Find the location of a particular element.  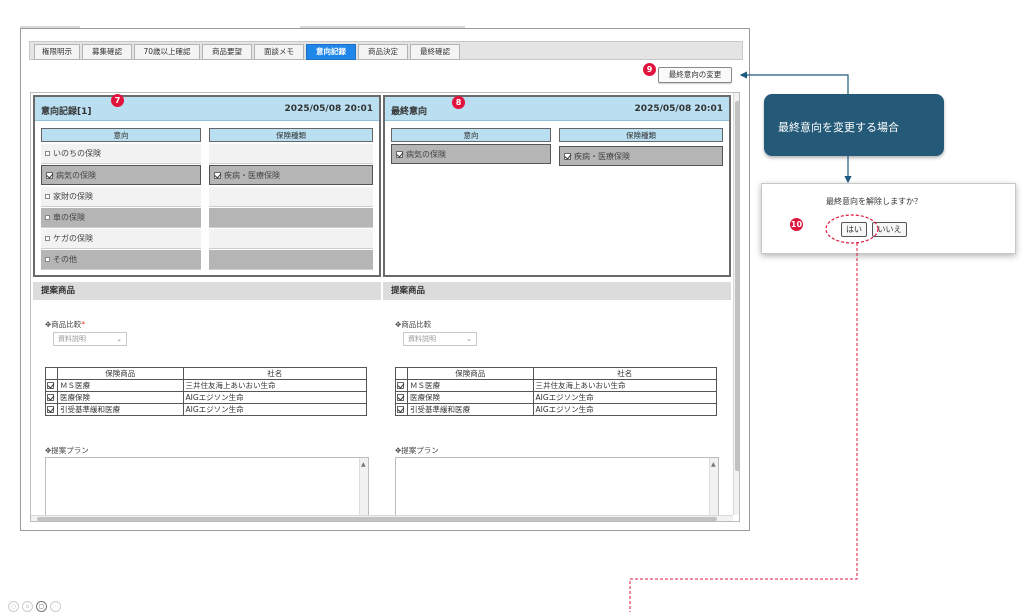

fit-icon: ▢ is located at coordinates (41, 606).